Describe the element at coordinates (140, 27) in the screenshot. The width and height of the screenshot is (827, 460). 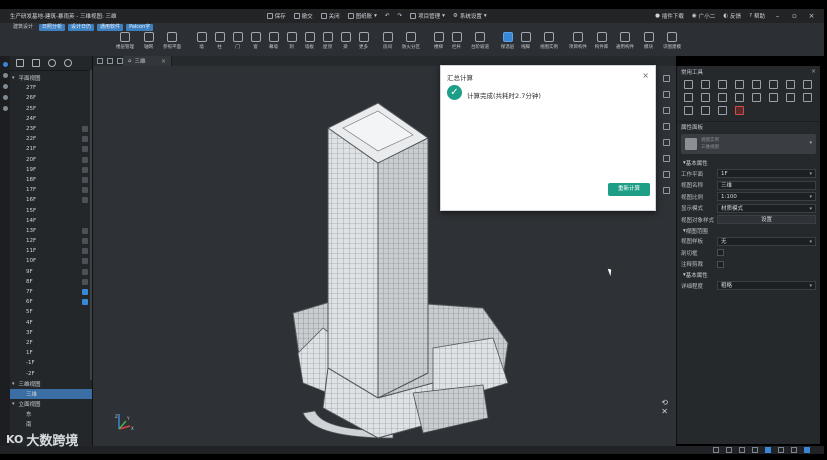
I see `tab-palcon: Palcon字` at that location.